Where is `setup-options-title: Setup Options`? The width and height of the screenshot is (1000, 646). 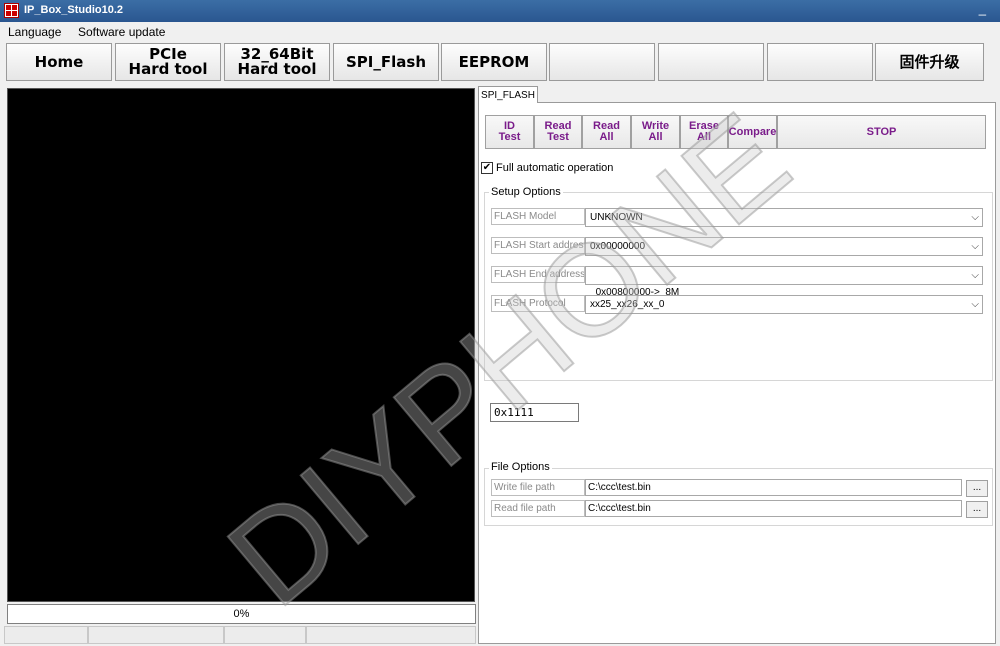 setup-options-title: Setup Options is located at coordinates (526, 192).